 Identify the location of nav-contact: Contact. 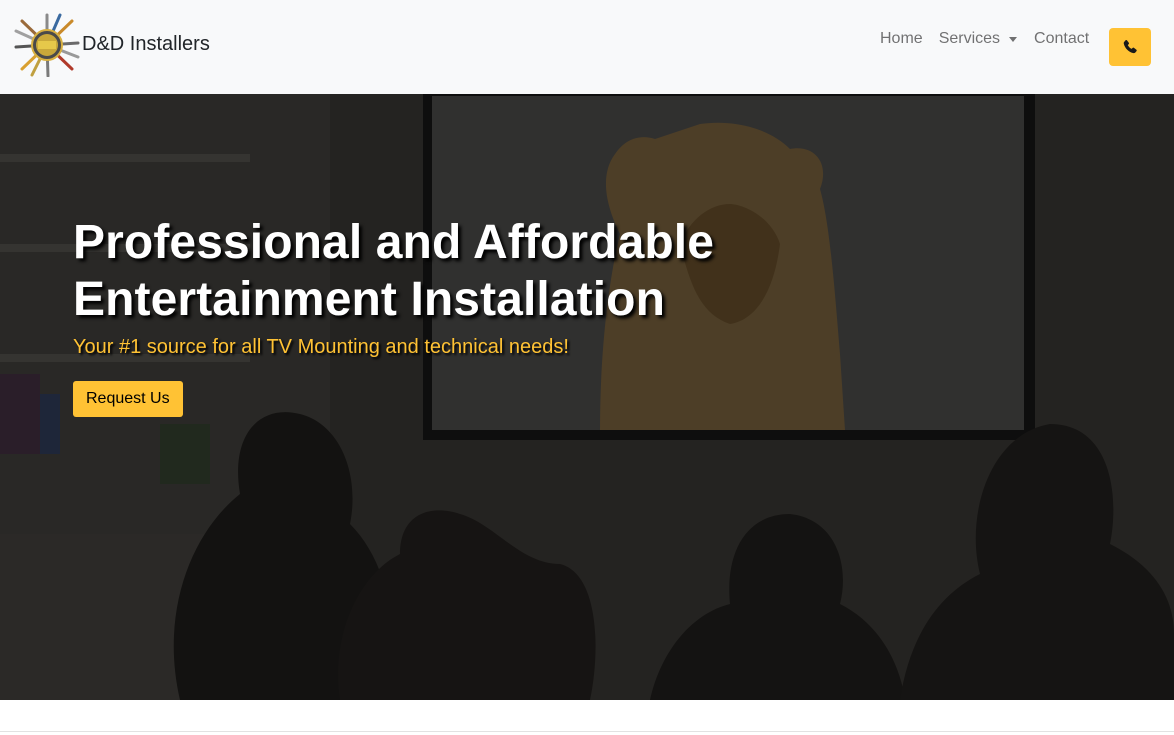
(1061, 39).